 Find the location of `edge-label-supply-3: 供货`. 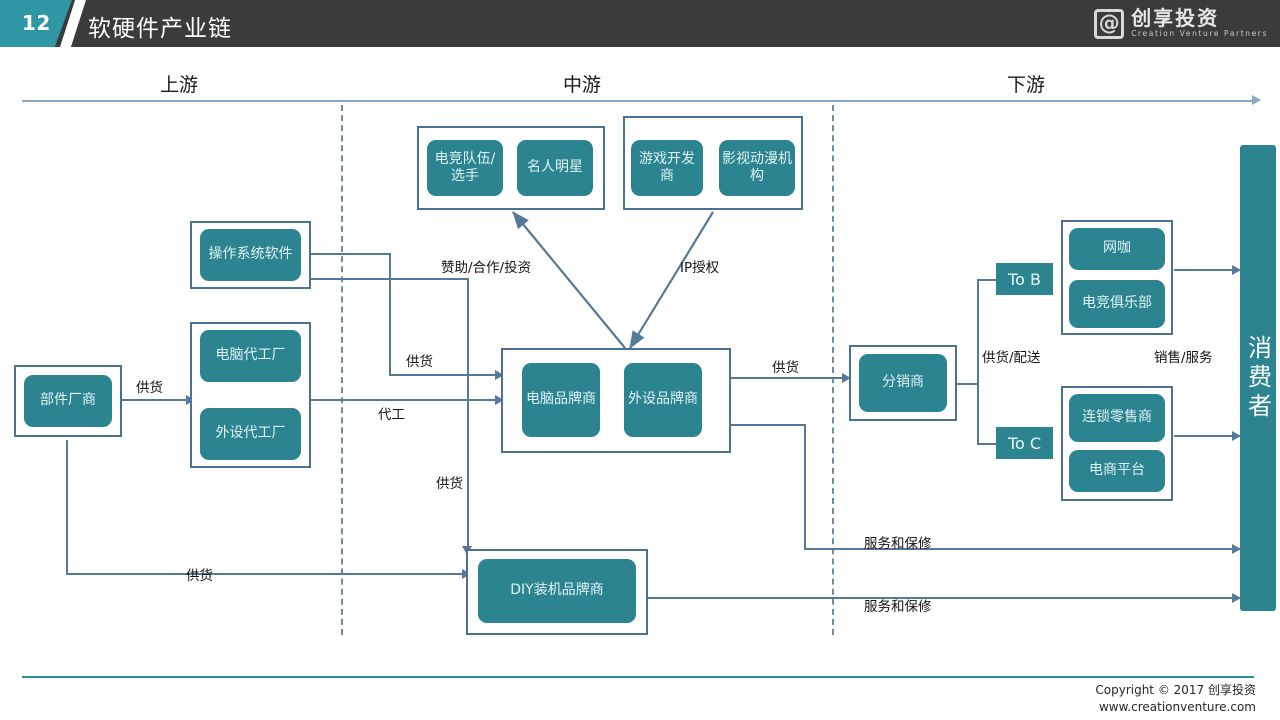

edge-label-supply-3: 供货 is located at coordinates (449, 484).